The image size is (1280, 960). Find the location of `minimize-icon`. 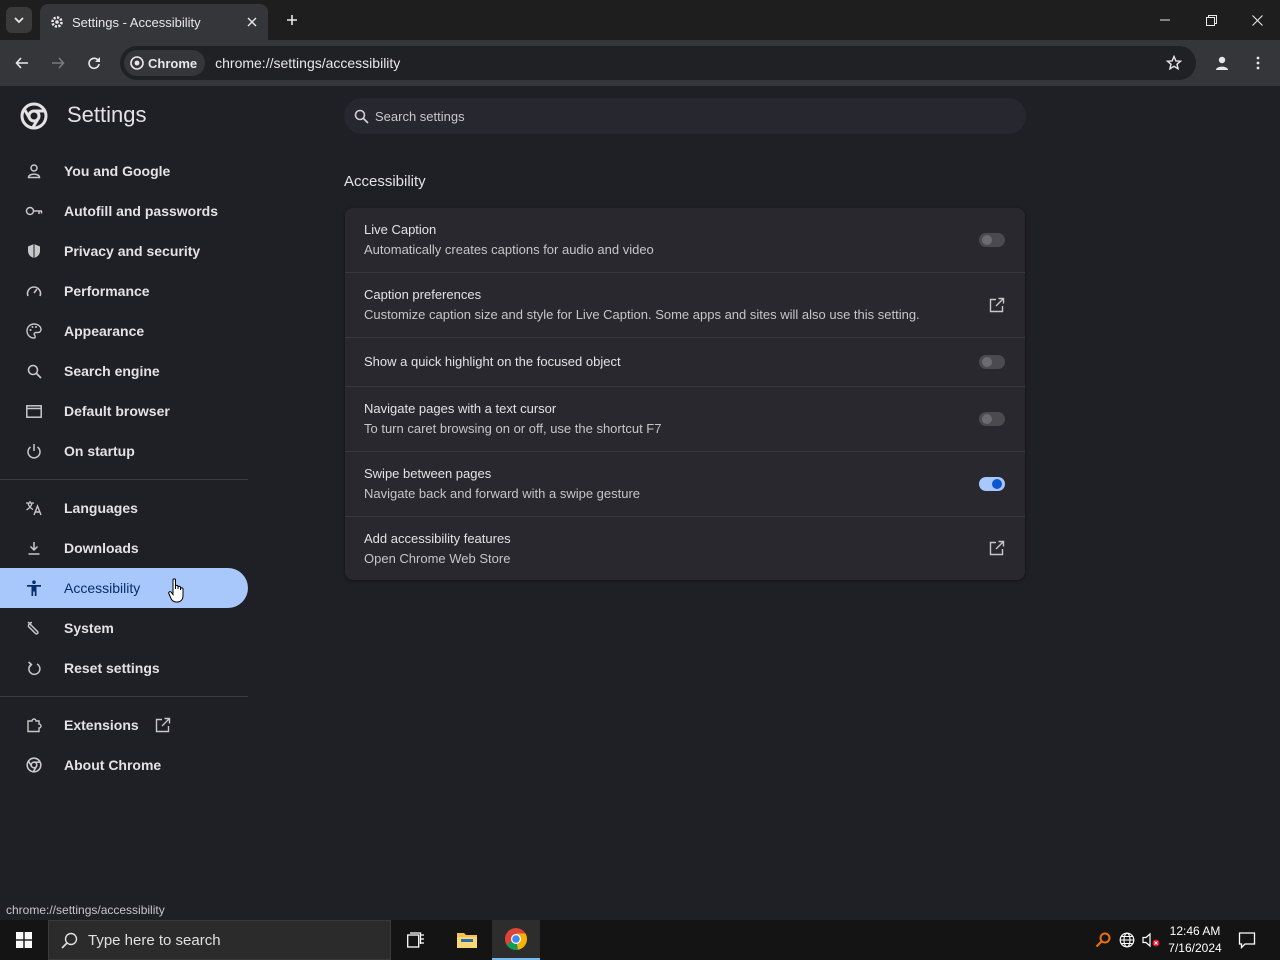

minimize-icon is located at coordinates (1165, 20).